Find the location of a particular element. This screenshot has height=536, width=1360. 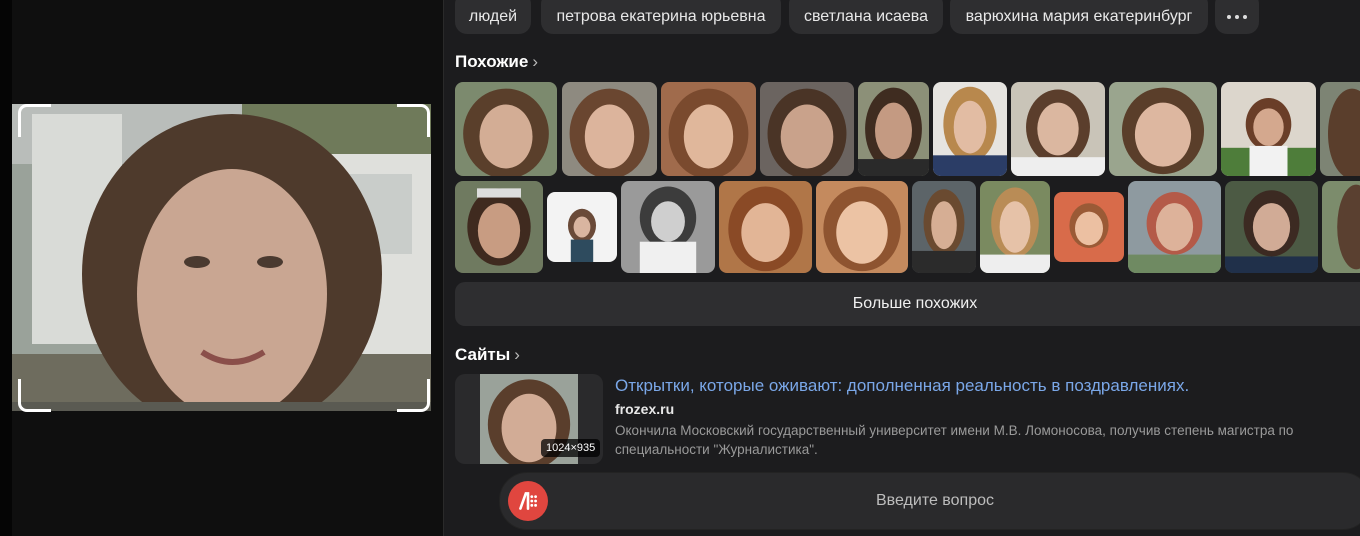

query-chip-label: светлана исаева is located at coordinates (866, 16).